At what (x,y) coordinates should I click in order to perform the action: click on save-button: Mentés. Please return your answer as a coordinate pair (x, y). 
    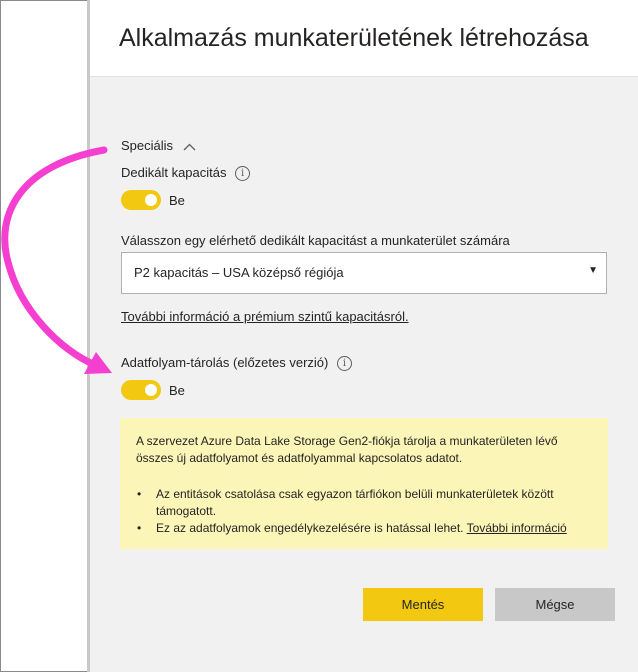
    Looking at the image, I should click on (423, 604).